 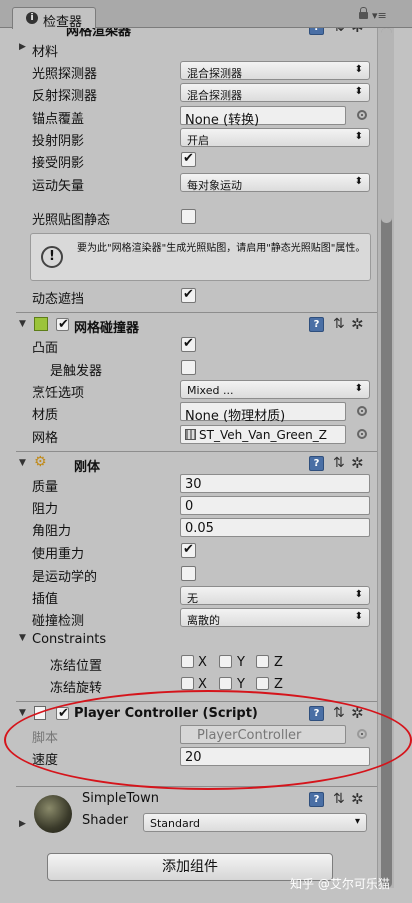 I want to click on vertical-scrollbar, so click(x=385, y=458).